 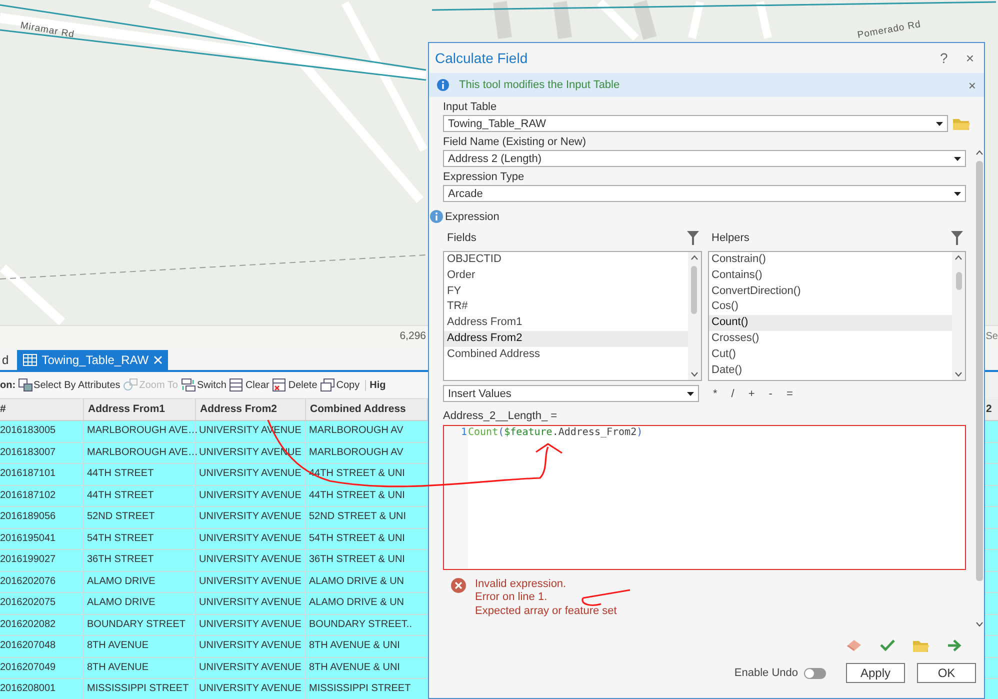 I want to click on list-item: Order, so click(x=566, y=276).